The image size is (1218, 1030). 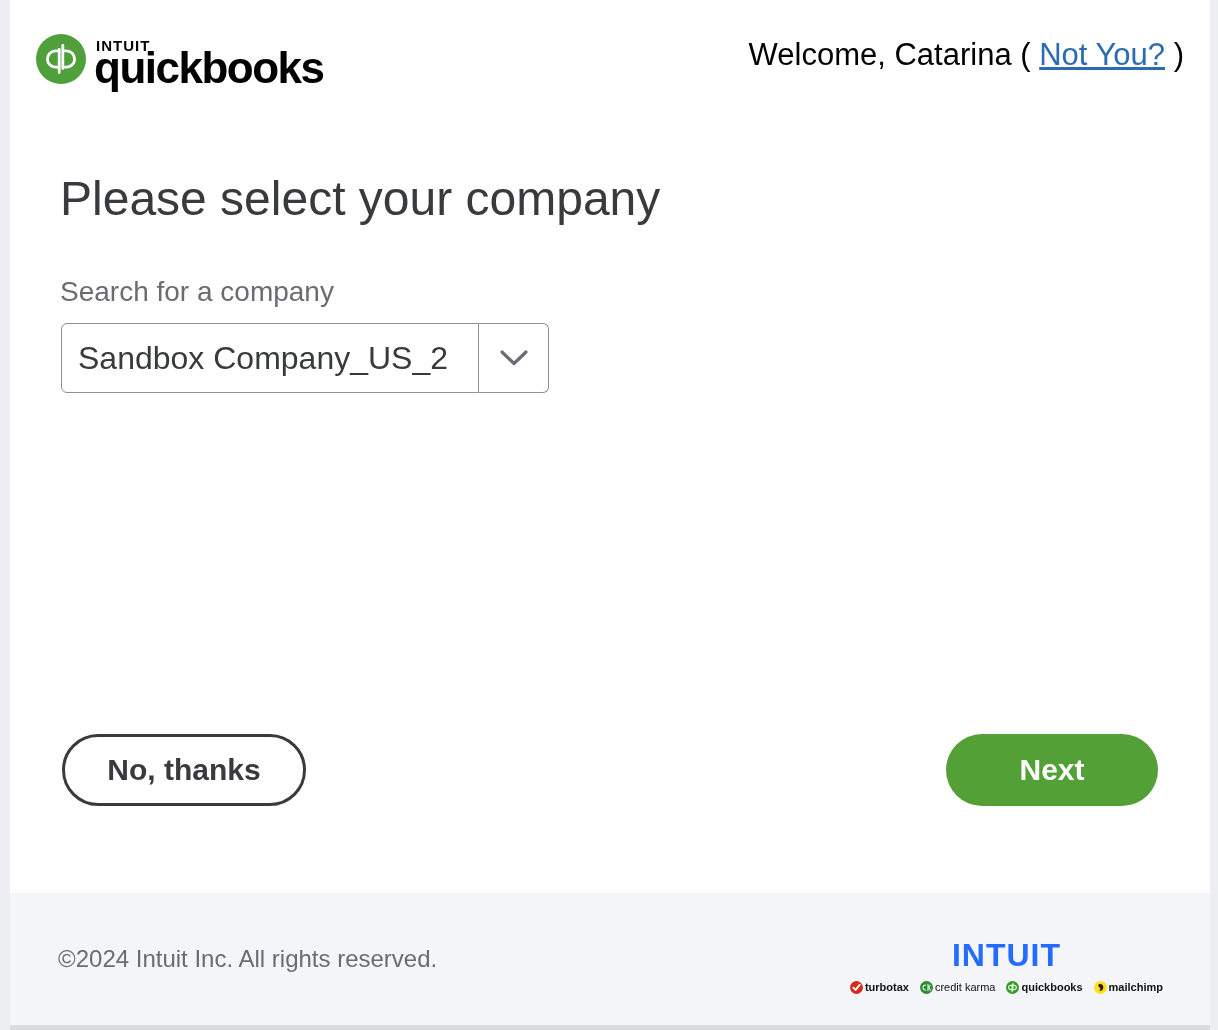 What do you see at coordinates (1135, 987) in the screenshot?
I see `brand-name: mailchimp` at bounding box center [1135, 987].